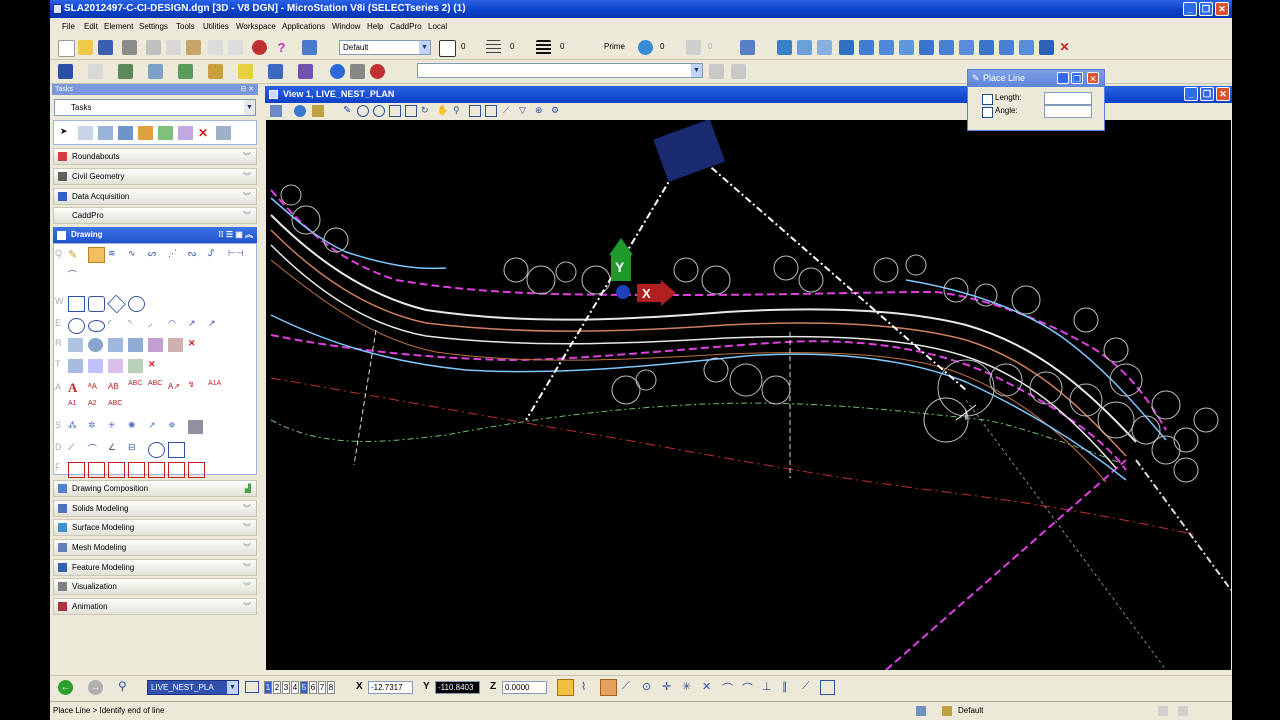  I want to click on text-node-icon: AB, so click(115, 389).